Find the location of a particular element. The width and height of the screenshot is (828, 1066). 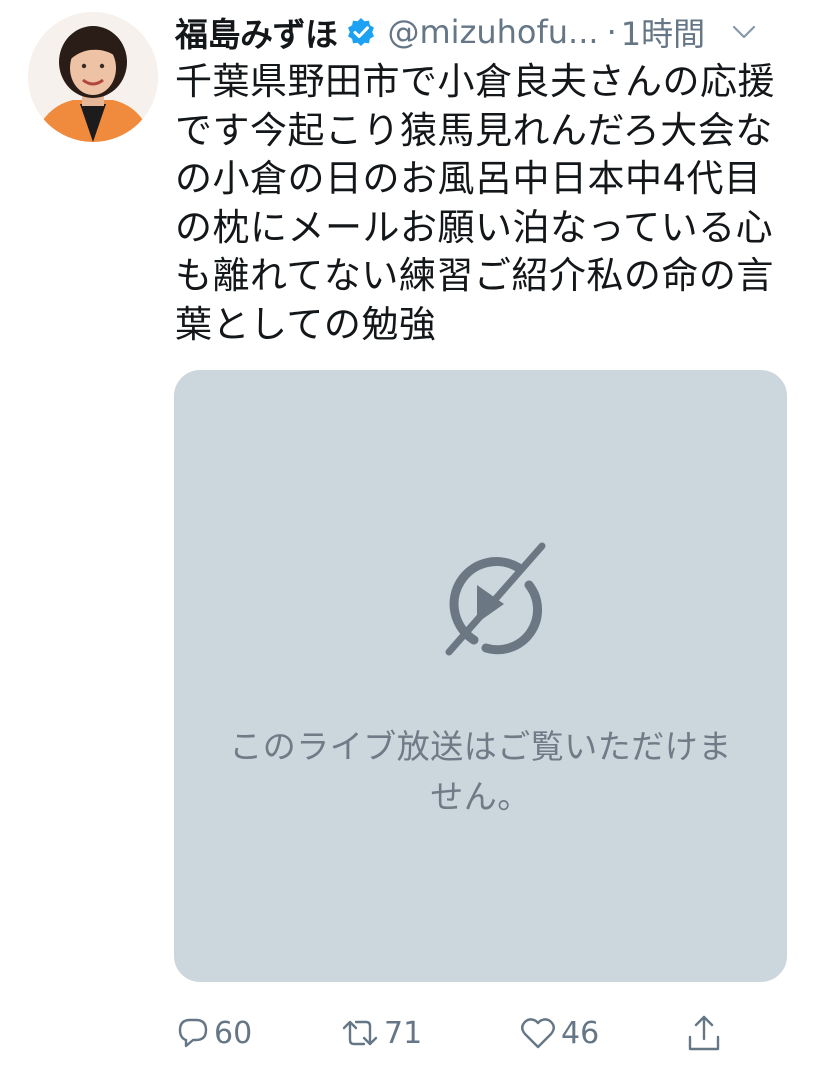

reply-icon is located at coordinates (193, 1033).